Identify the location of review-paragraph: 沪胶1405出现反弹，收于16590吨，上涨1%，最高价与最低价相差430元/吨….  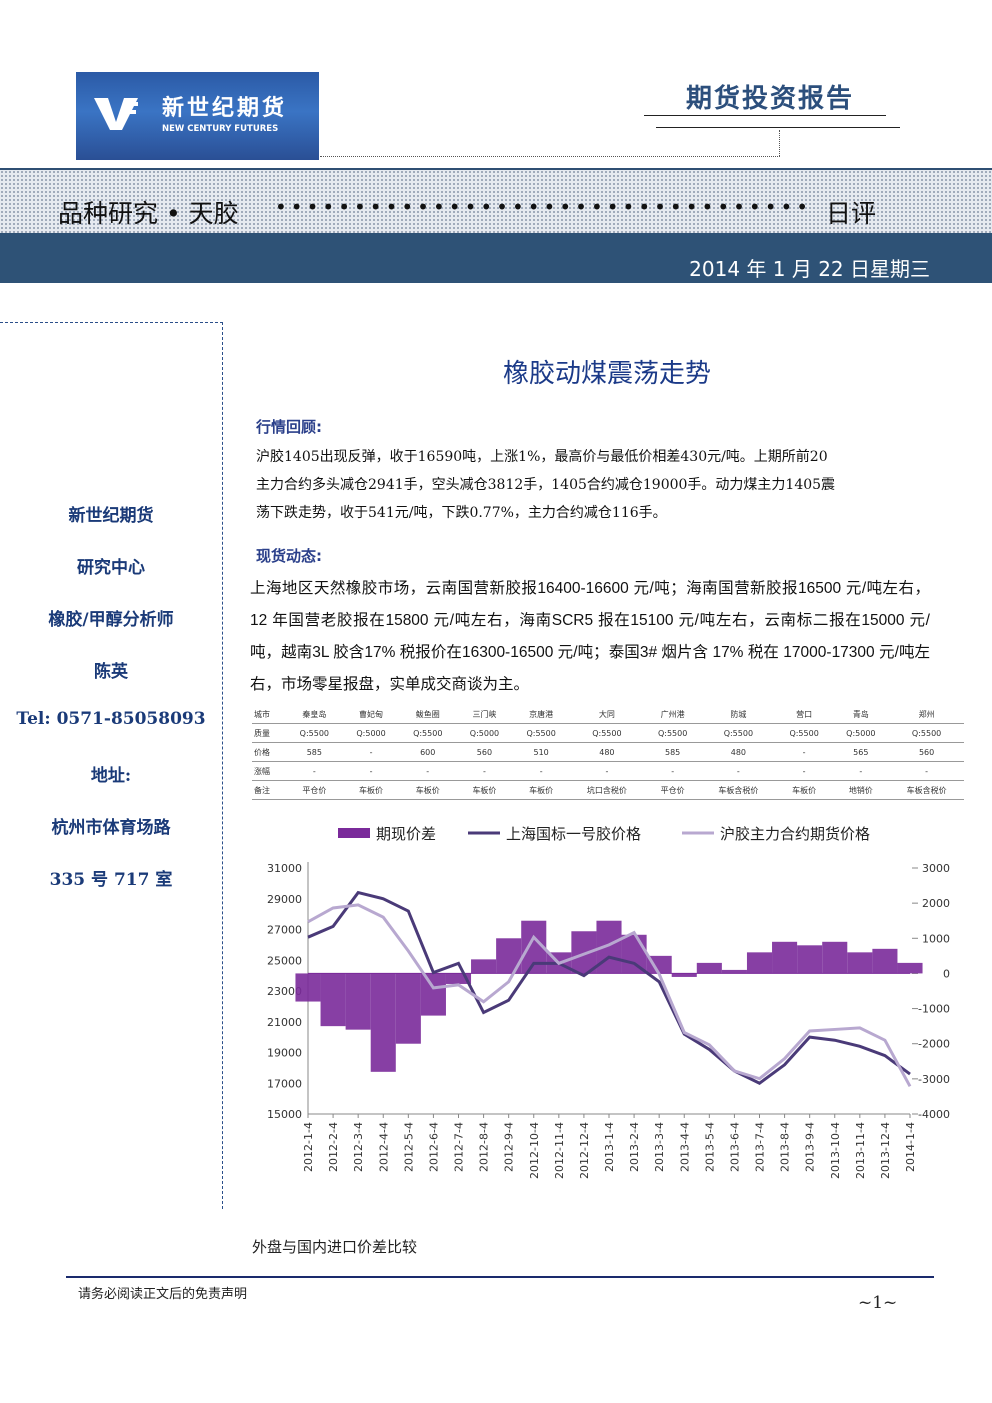
(601, 485).